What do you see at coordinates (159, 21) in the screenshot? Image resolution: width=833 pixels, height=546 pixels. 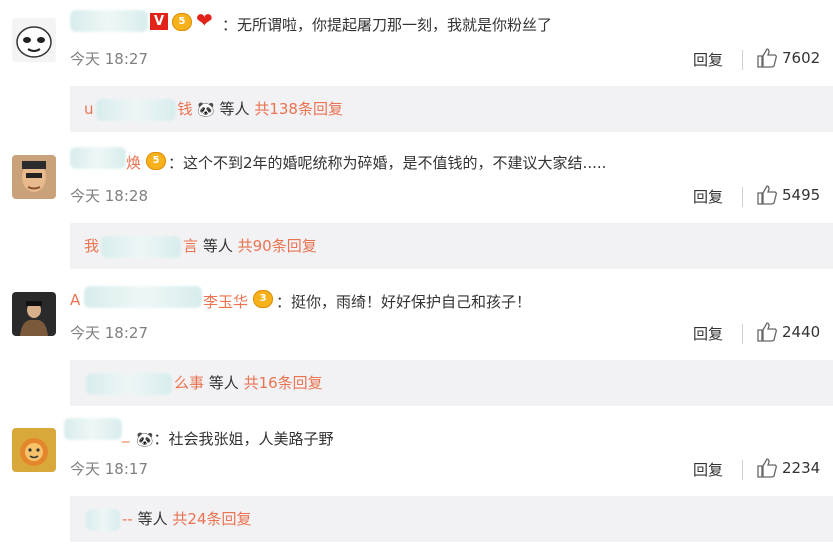 I see `vip-icon: V` at bounding box center [159, 21].